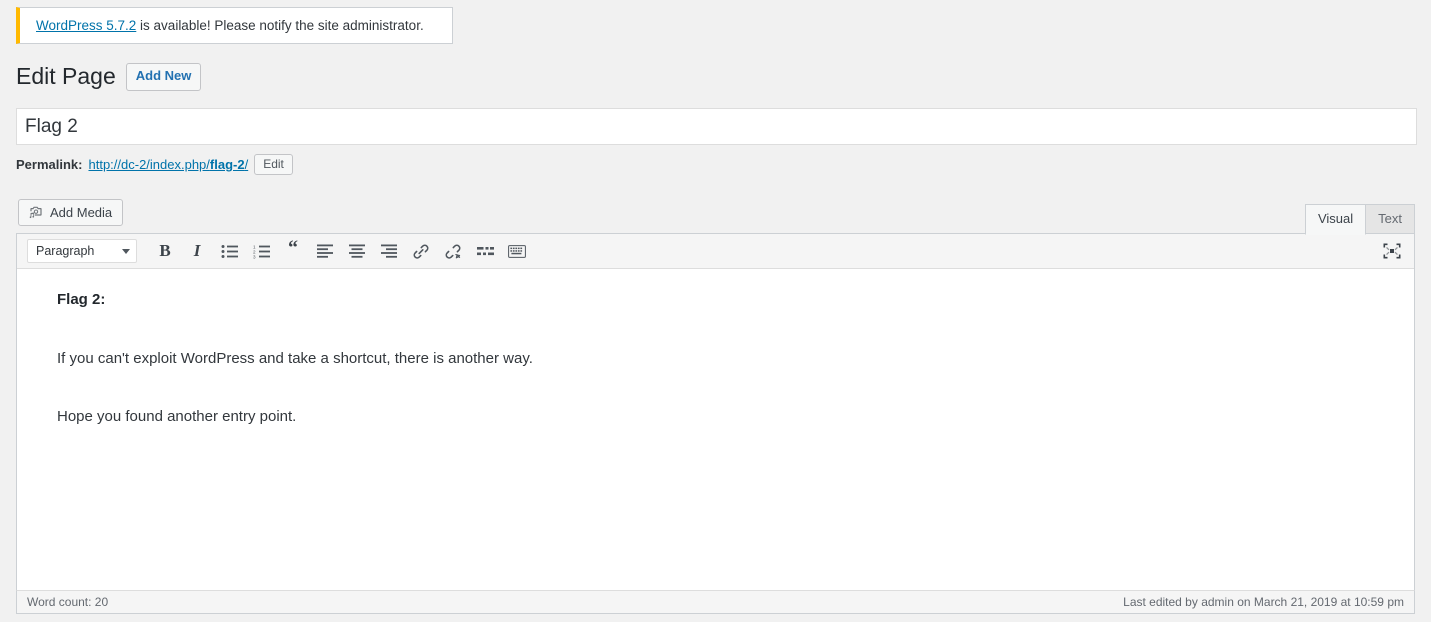 This screenshot has height=622, width=1431. I want to click on align-left-button, so click(325, 251).